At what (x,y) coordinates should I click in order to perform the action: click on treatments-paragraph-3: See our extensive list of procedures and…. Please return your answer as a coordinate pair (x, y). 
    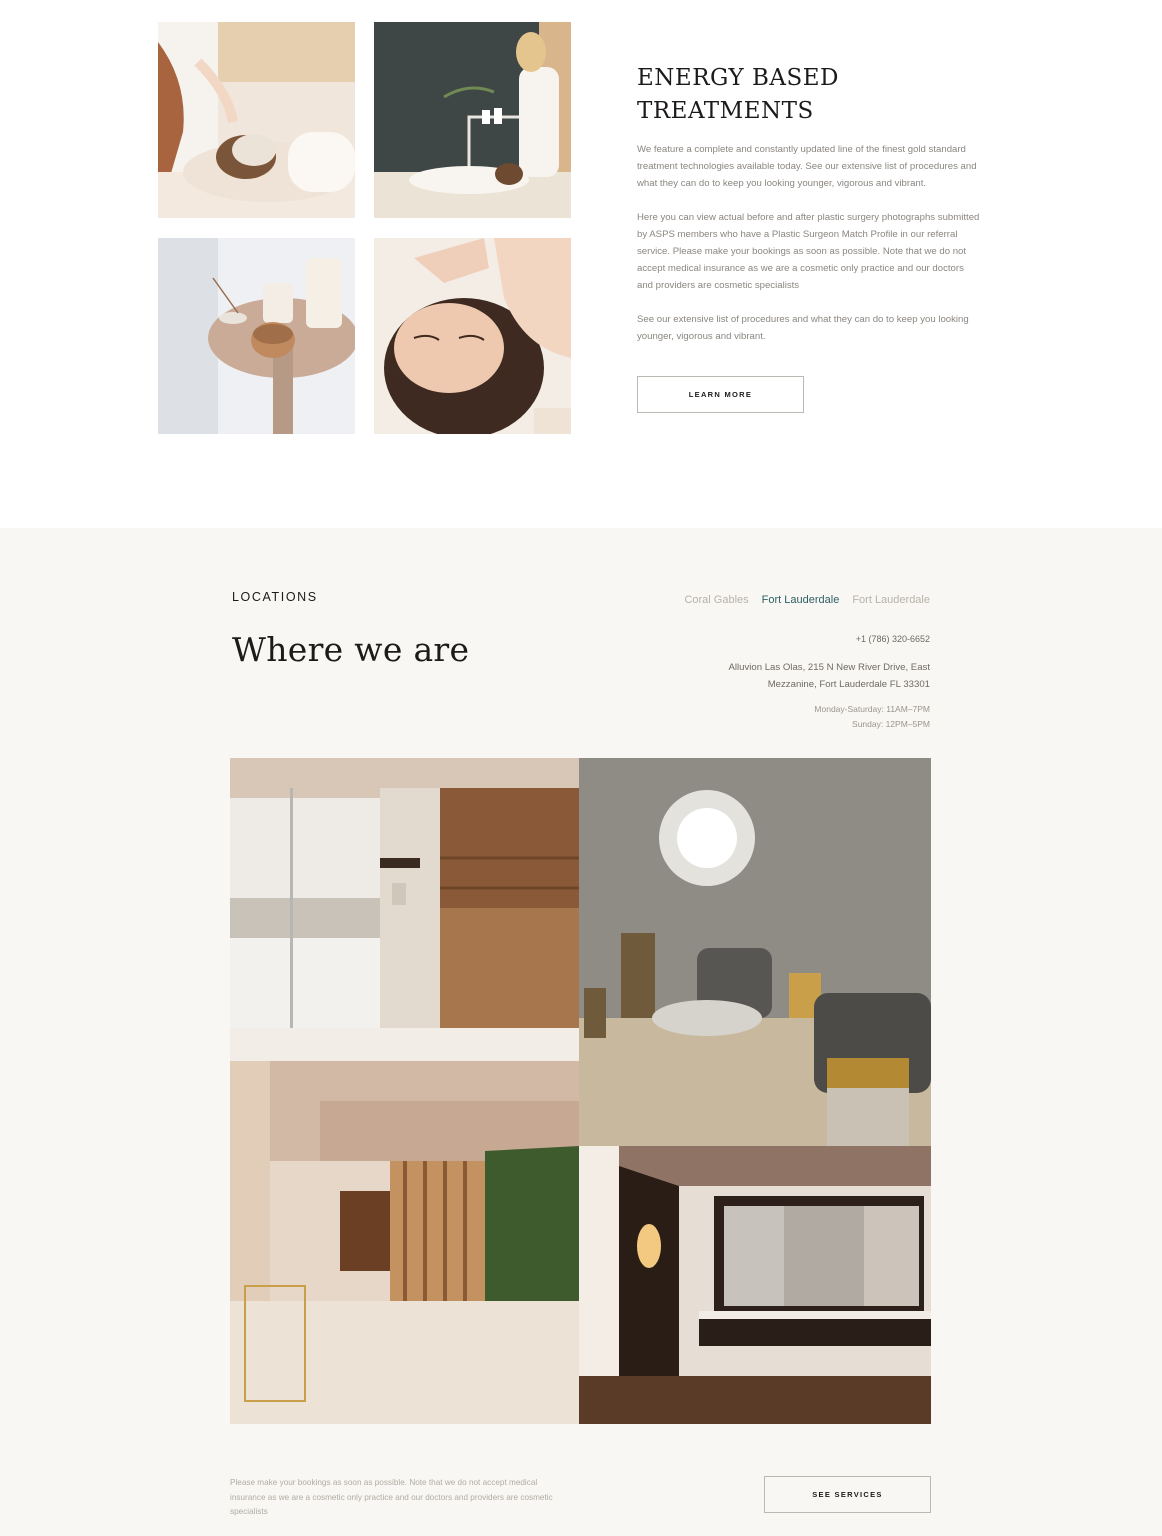
    Looking at the image, I should click on (803, 328).